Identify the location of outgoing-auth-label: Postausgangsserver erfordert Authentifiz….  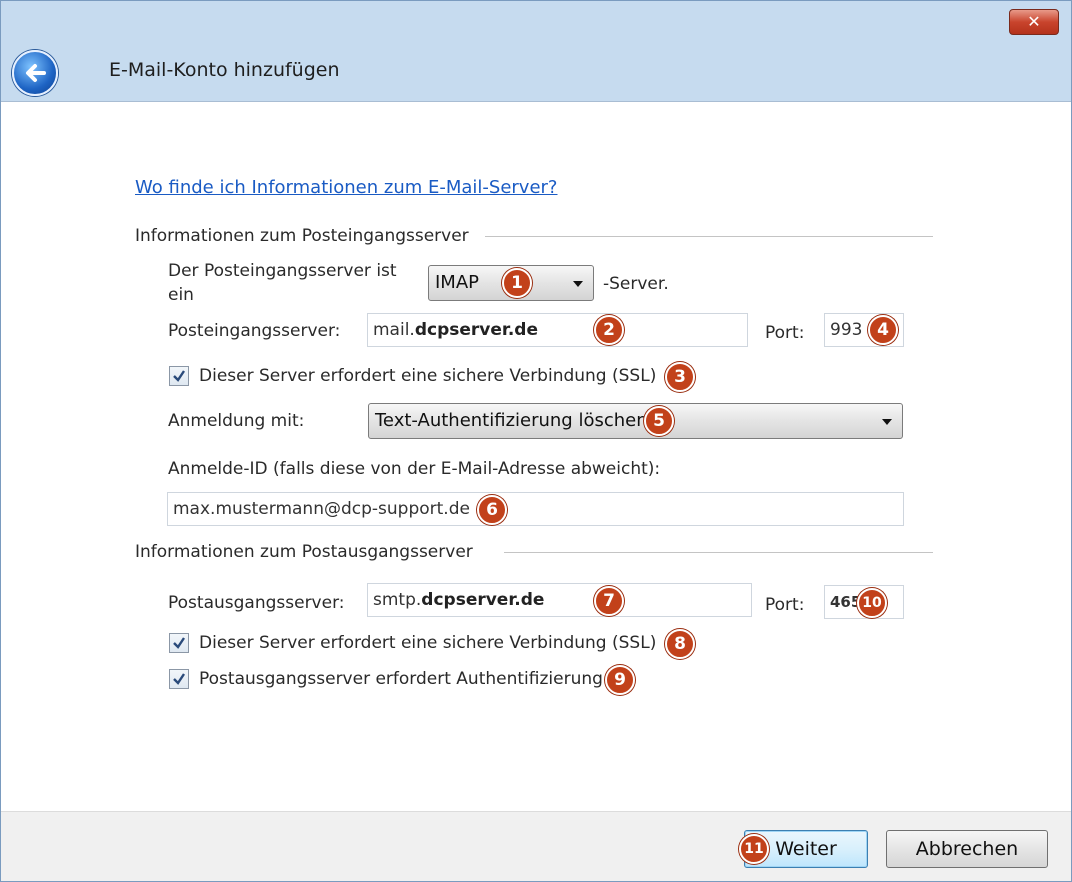
(401, 679).